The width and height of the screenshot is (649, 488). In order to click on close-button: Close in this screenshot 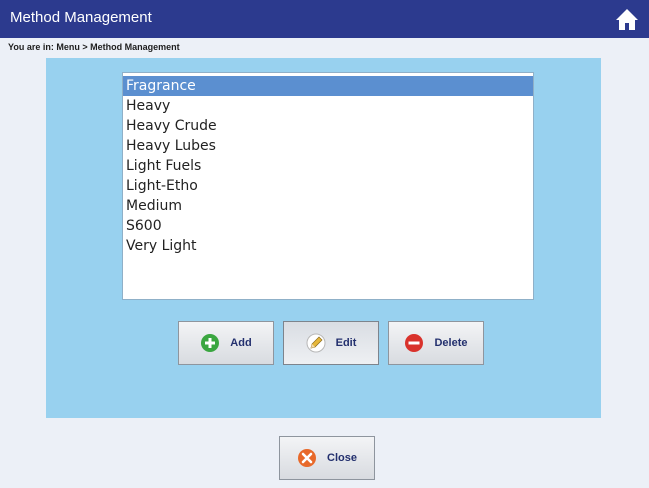, I will do `click(327, 458)`.